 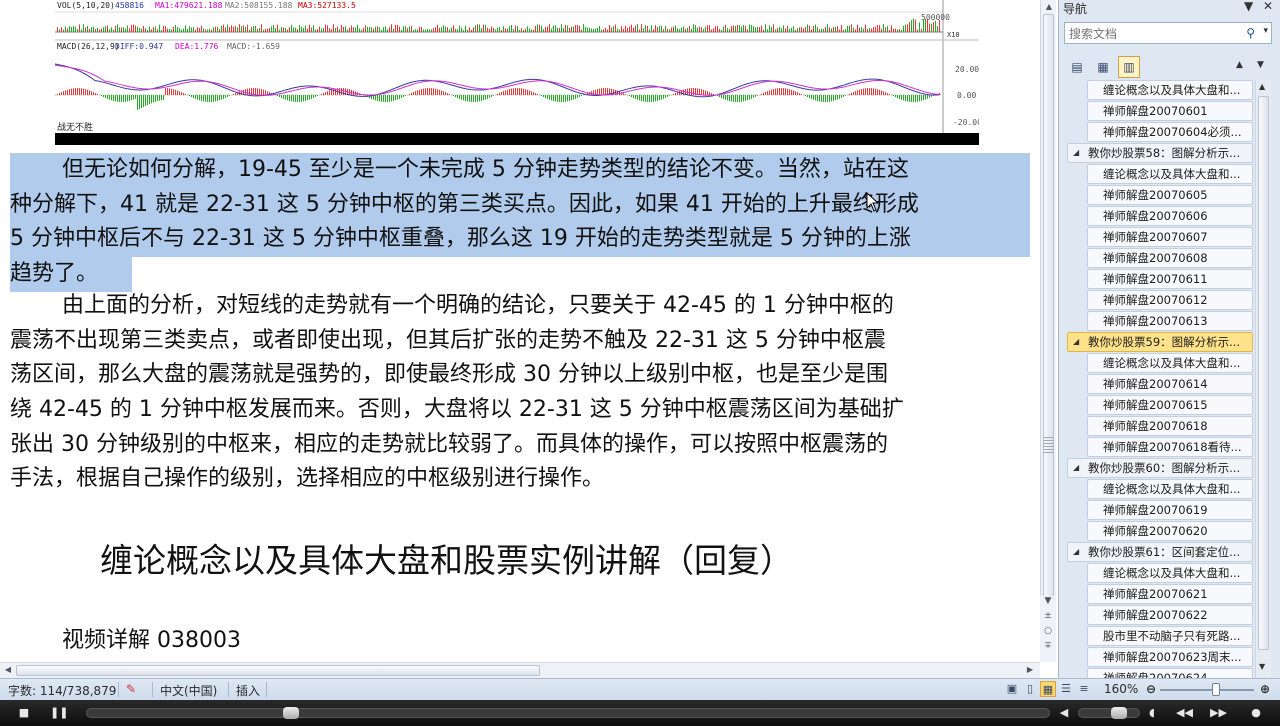 I want to click on zoom-slider-knob, so click(x=1216, y=689).